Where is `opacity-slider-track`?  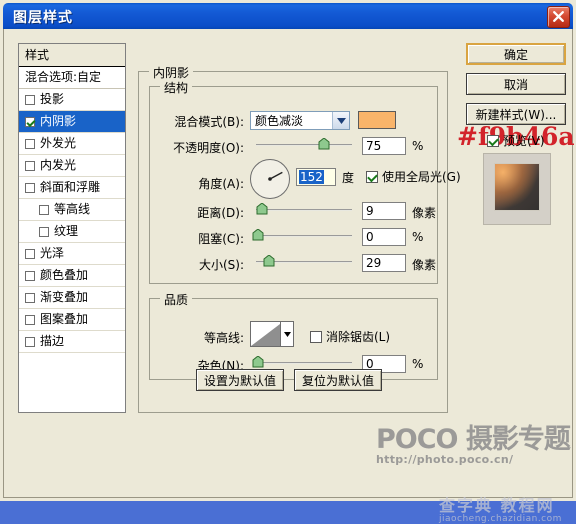 opacity-slider-track is located at coordinates (304, 145).